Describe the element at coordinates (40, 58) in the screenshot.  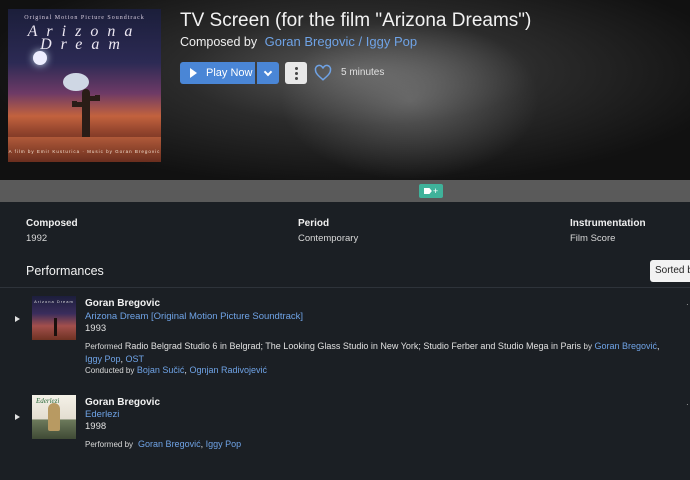
I see `moon-icon` at that location.